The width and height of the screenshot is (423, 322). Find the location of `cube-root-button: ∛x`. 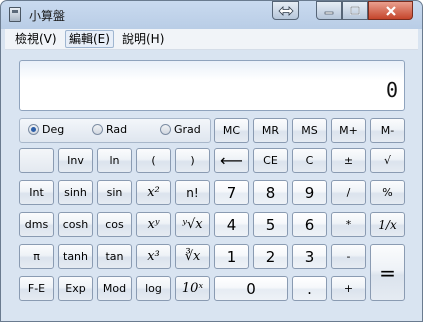

cube-root-button: ∛x is located at coordinates (192, 256).